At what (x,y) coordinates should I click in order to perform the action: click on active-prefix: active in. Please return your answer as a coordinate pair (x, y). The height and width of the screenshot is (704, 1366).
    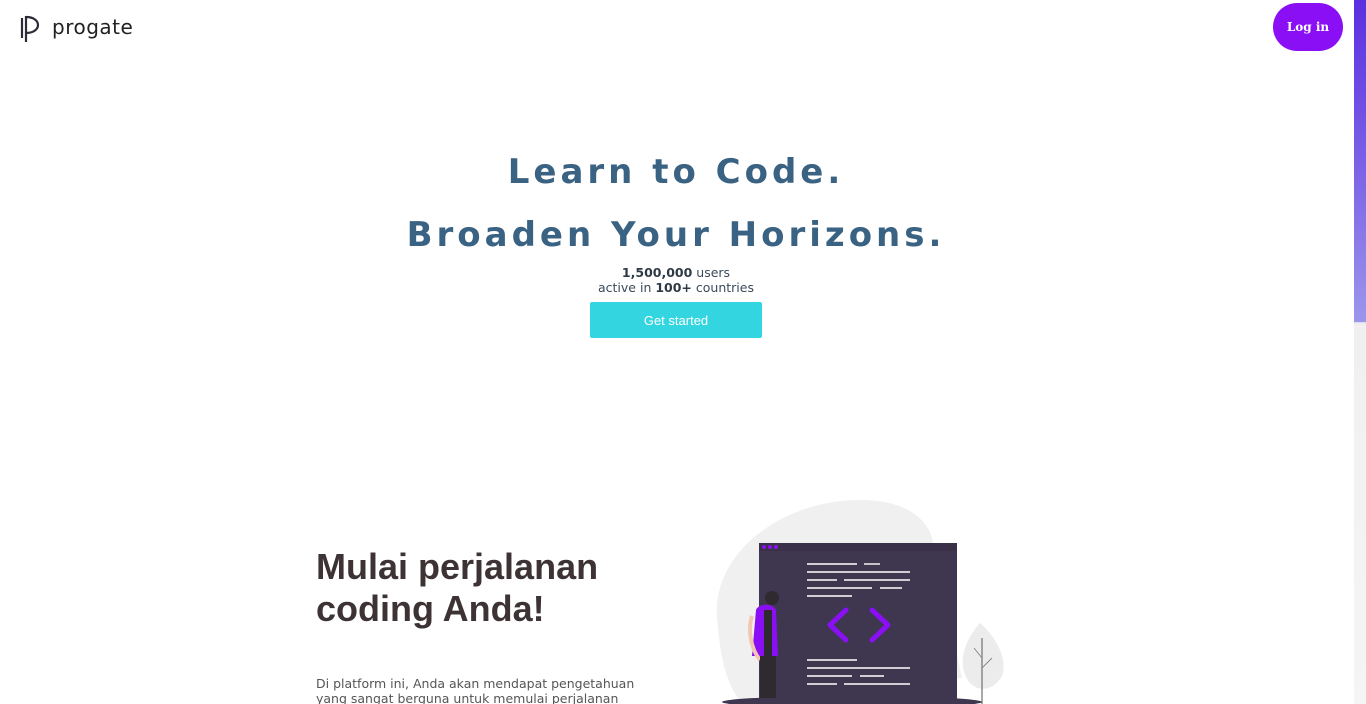
    Looking at the image, I should click on (627, 287).